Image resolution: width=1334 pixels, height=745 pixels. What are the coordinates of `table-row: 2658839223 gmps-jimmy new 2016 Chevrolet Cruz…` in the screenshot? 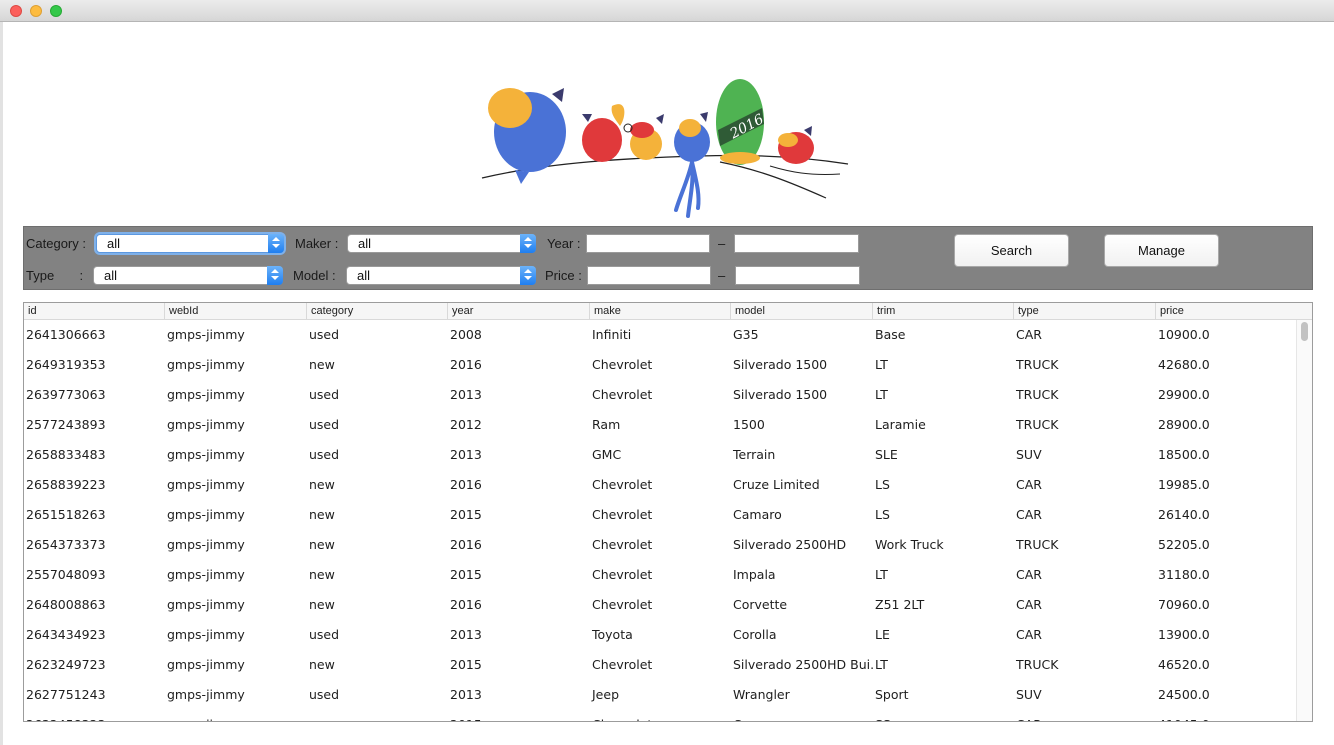 It's located at (660, 485).